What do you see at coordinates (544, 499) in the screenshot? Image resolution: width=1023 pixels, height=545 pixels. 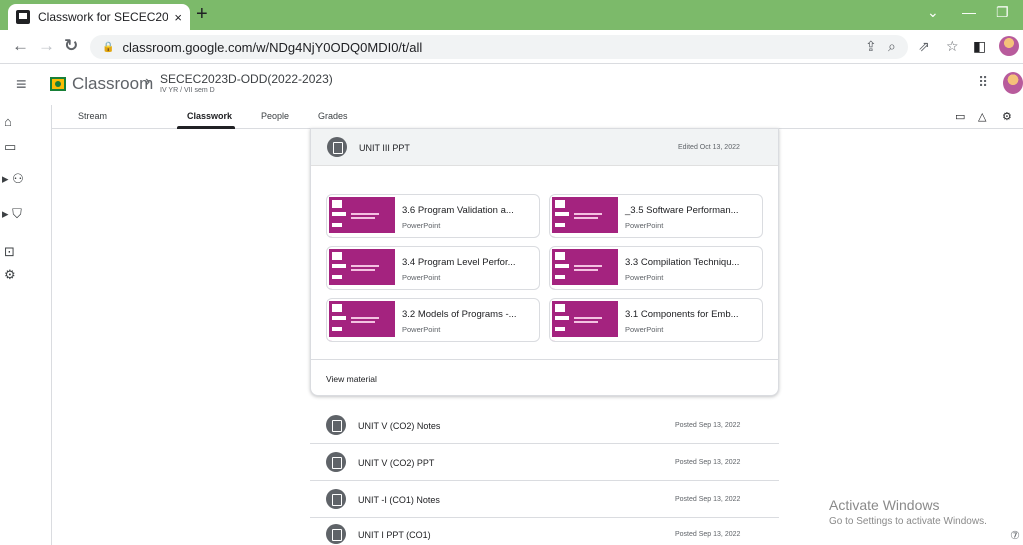 I see `topic-row: UNIT -I (CO1) Notes Posted Sep 13, 2022` at bounding box center [544, 499].